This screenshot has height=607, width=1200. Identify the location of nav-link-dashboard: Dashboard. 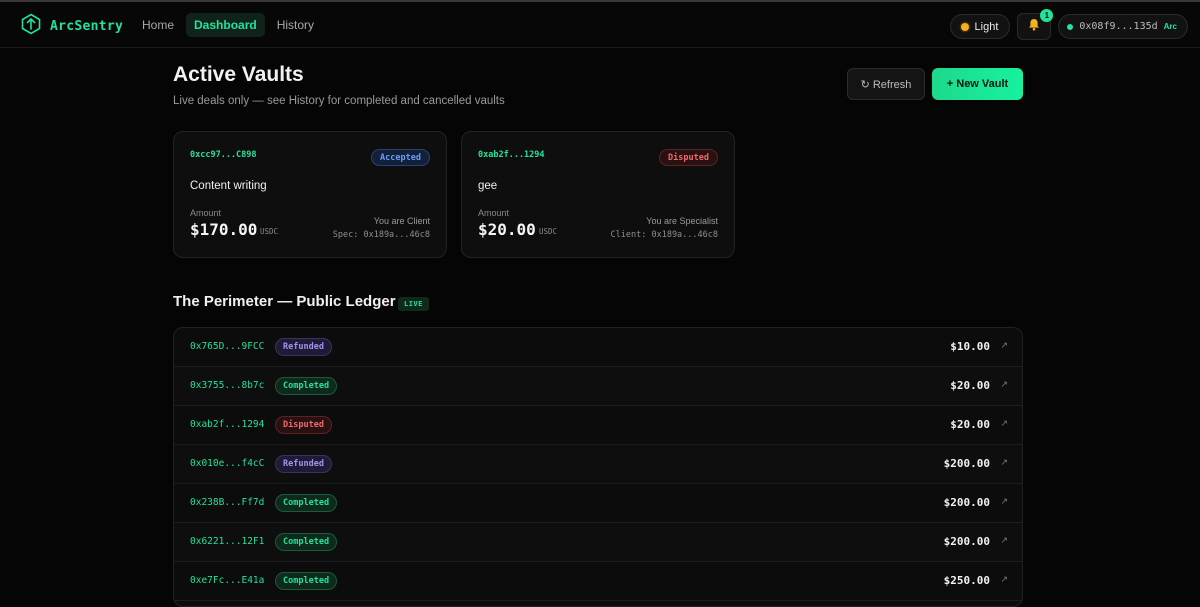
(225, 25).